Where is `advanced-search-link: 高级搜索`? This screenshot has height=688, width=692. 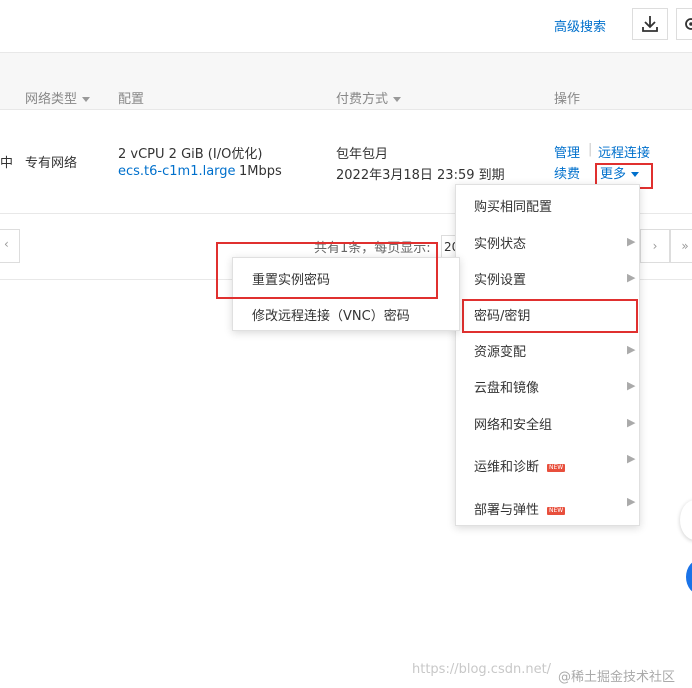
advanced-search-link: 高级搜索 is located at coordinates (580, 25).